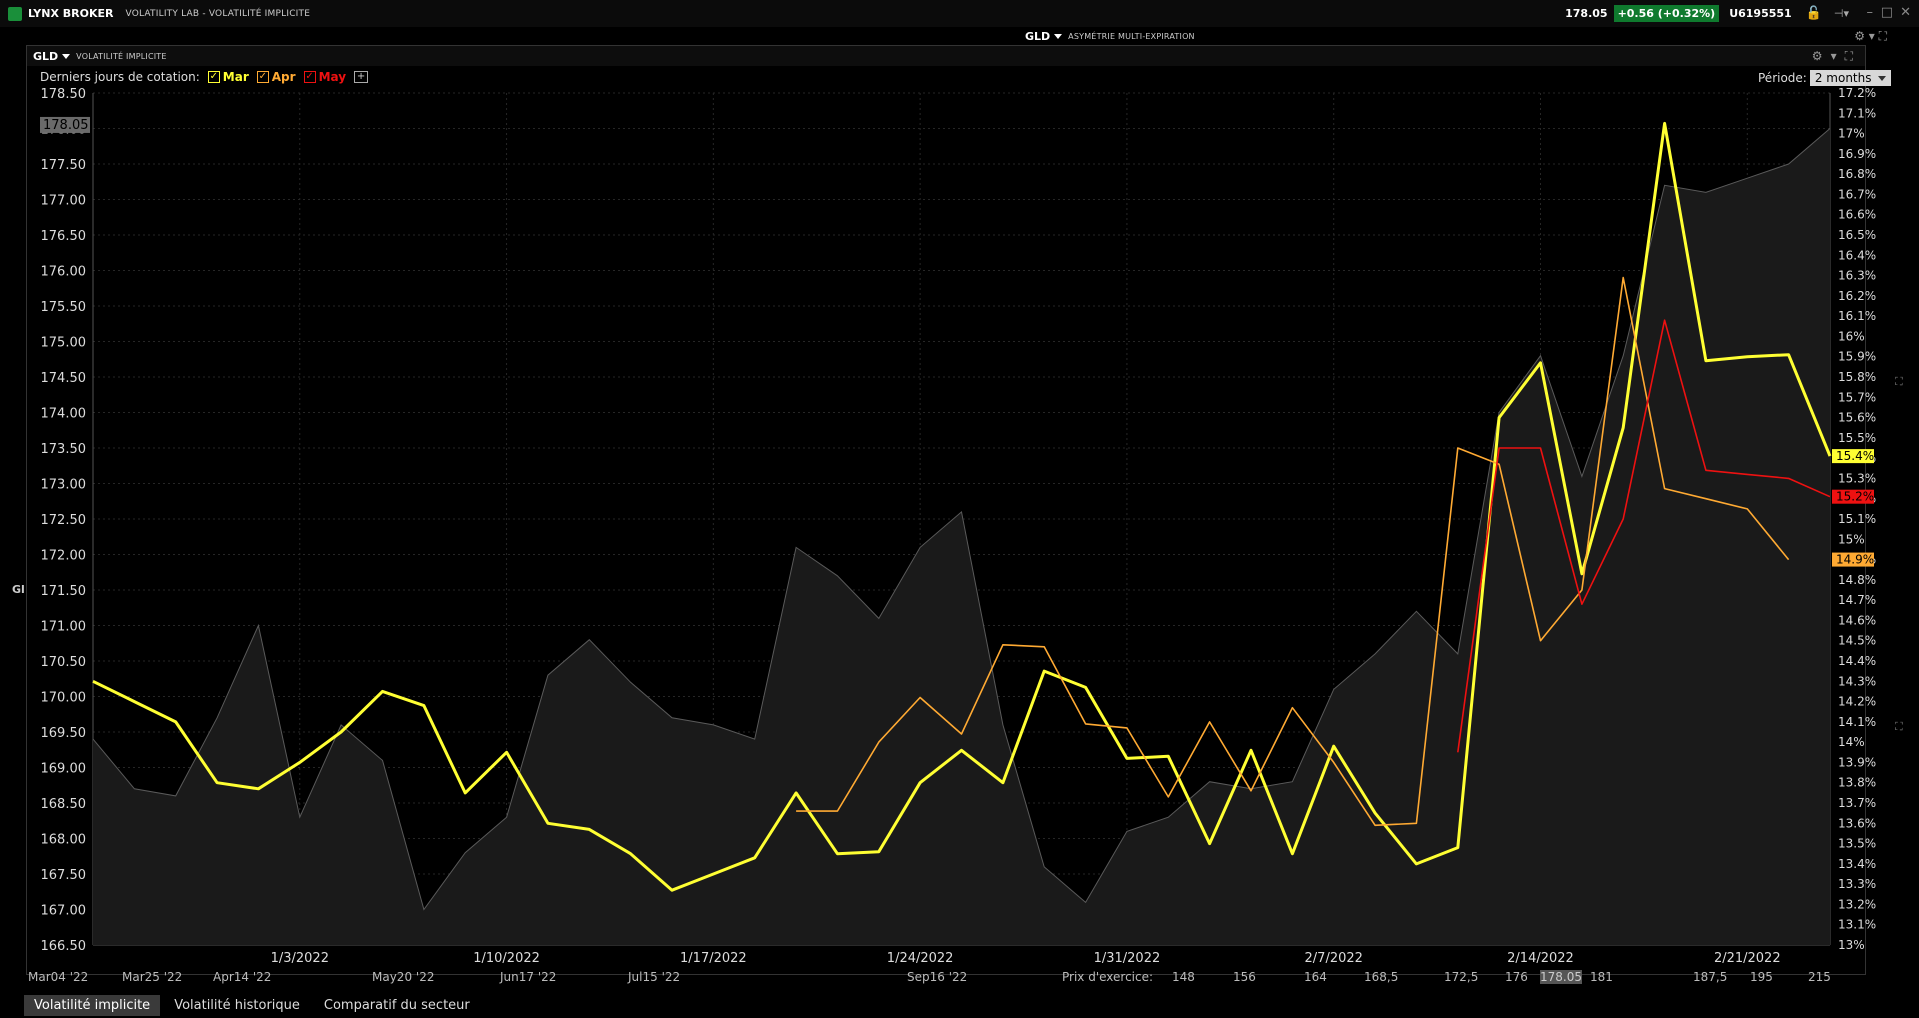  I want to click on last-value-label: 15.4%, so click(1855, 456).